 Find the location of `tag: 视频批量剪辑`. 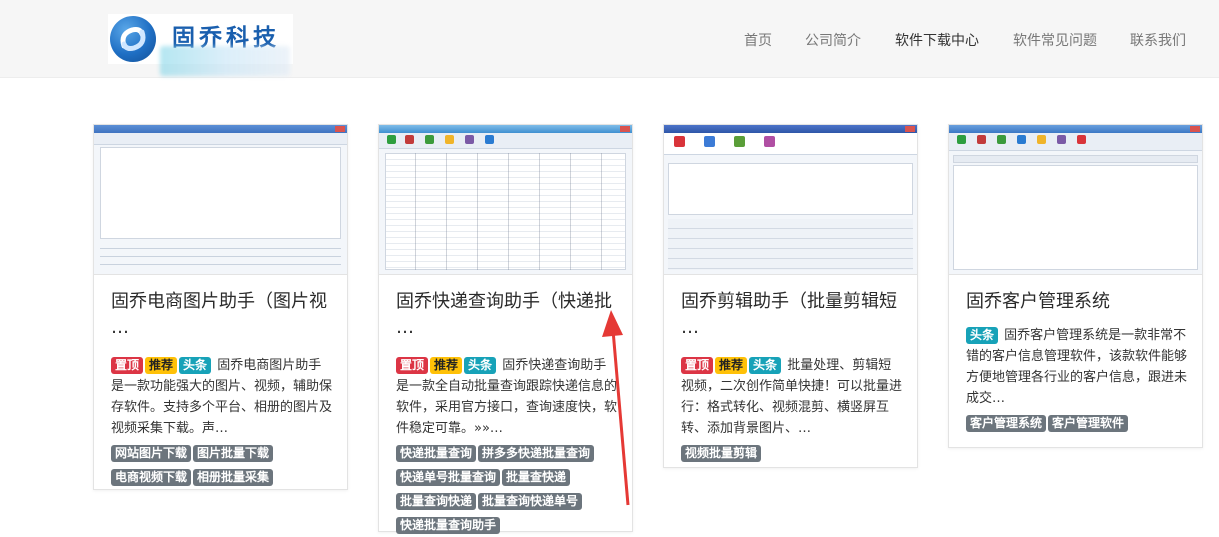

tag: 视频批量剪辑 is located at coordinates (721, 453).